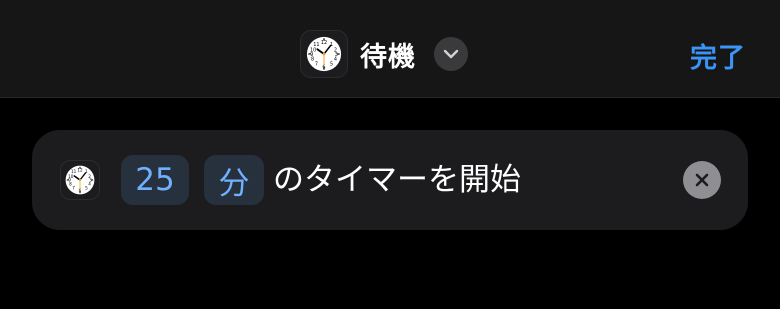 This screenshot has width=780, height=309. What do you see at coordinates (702, 180) in the screenshot?
I see `close-icon` at bounding box center [702, 180].